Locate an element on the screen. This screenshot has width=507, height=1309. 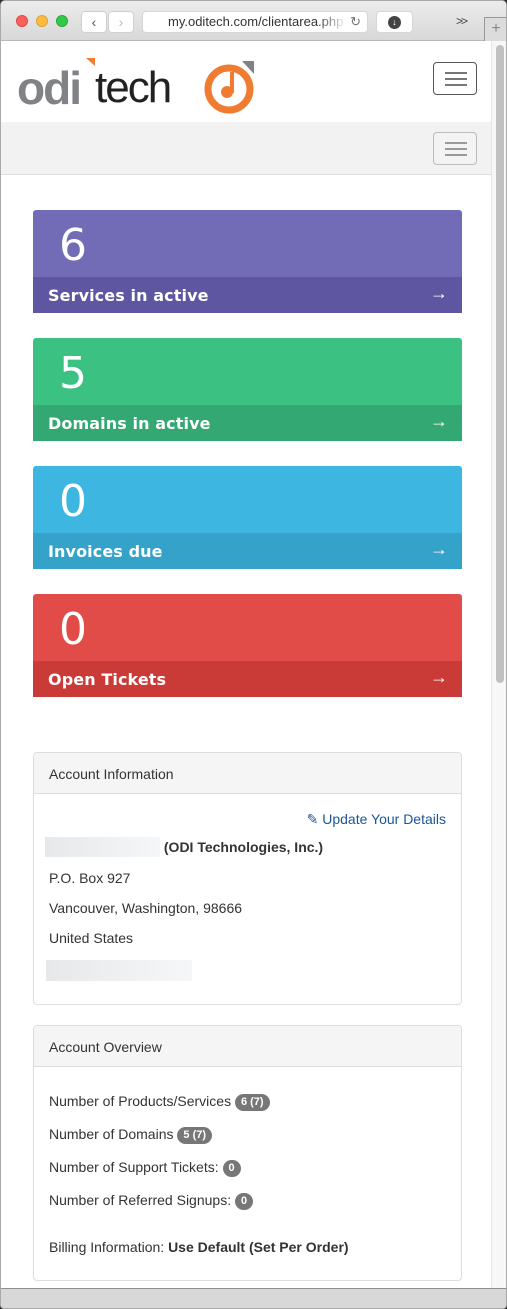
main-menu-toggle is located at coordinates (455, 78).